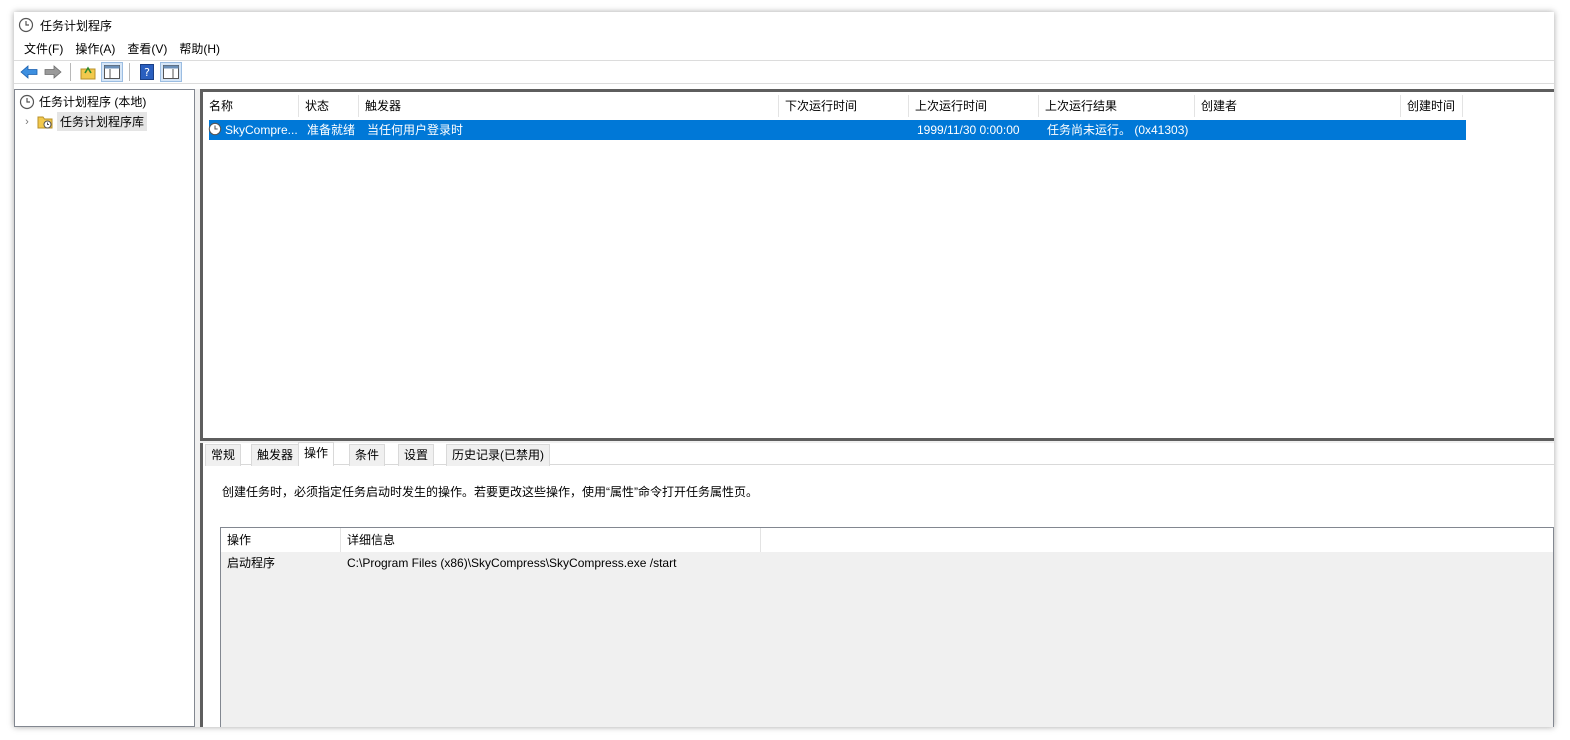  Describe the element at coordinates (316, 454) in the screenshot. I see `tab-actions: 操作` at that location.